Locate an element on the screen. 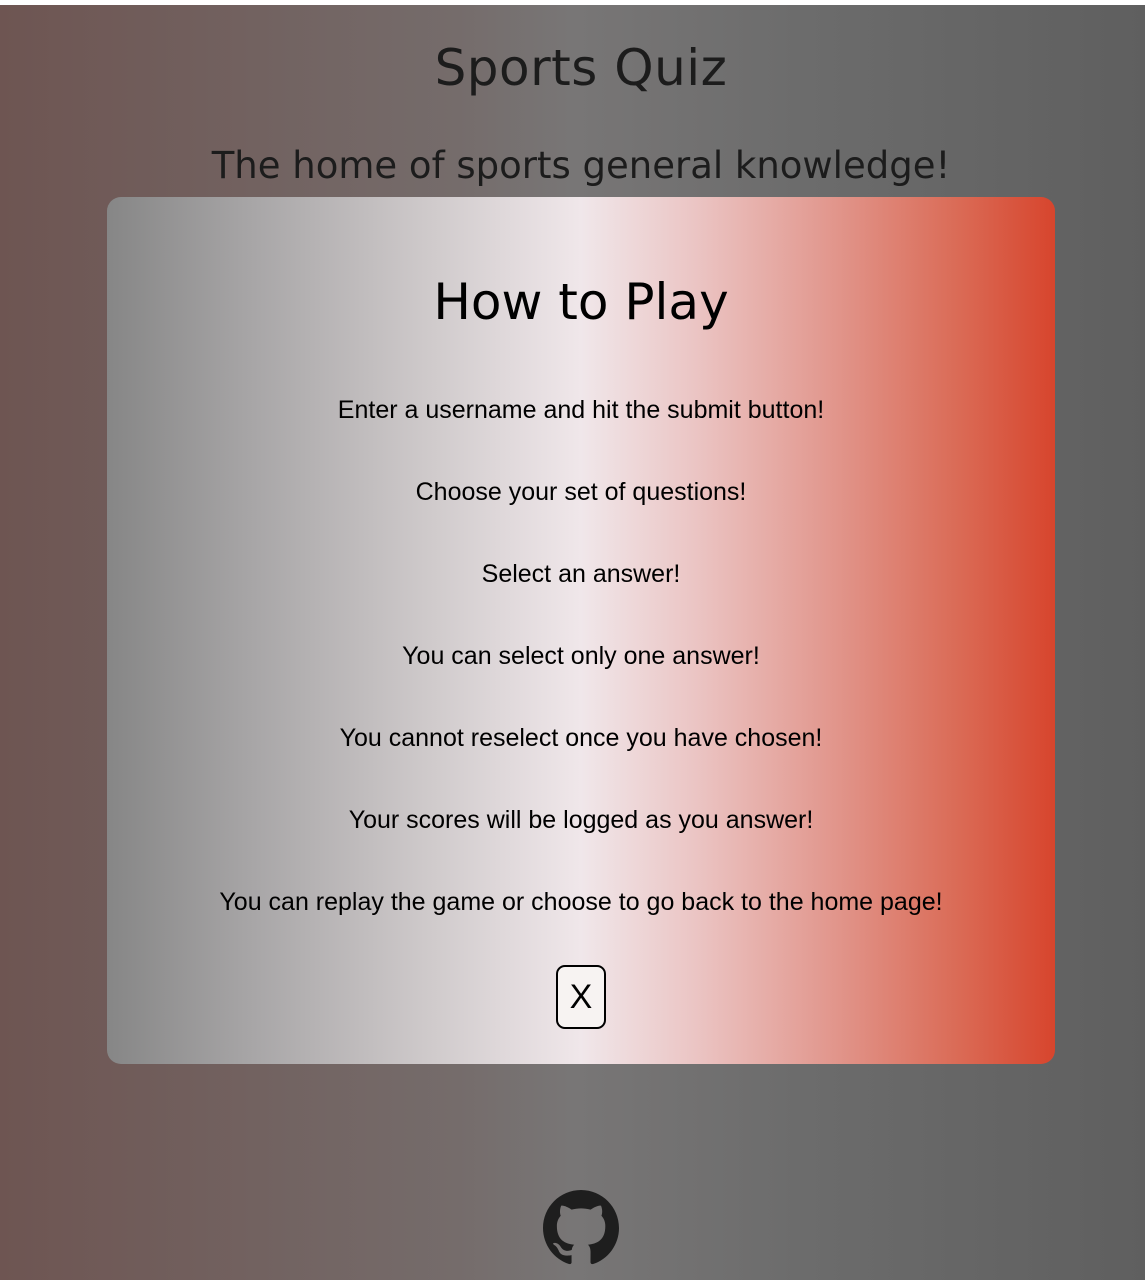  instruction-item: Choose your set of questions! is located at coordinates (581, 492).